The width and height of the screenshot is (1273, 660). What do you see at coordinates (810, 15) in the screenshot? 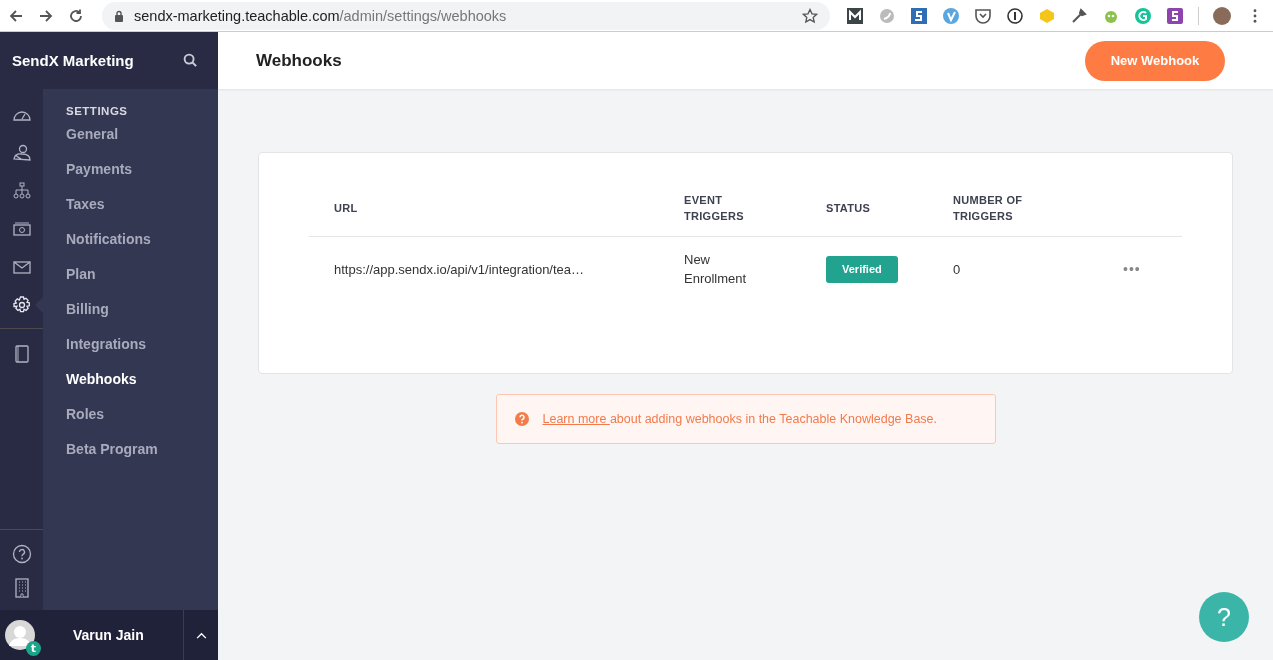
I see `star-icon` at bounding box center [810, 15].